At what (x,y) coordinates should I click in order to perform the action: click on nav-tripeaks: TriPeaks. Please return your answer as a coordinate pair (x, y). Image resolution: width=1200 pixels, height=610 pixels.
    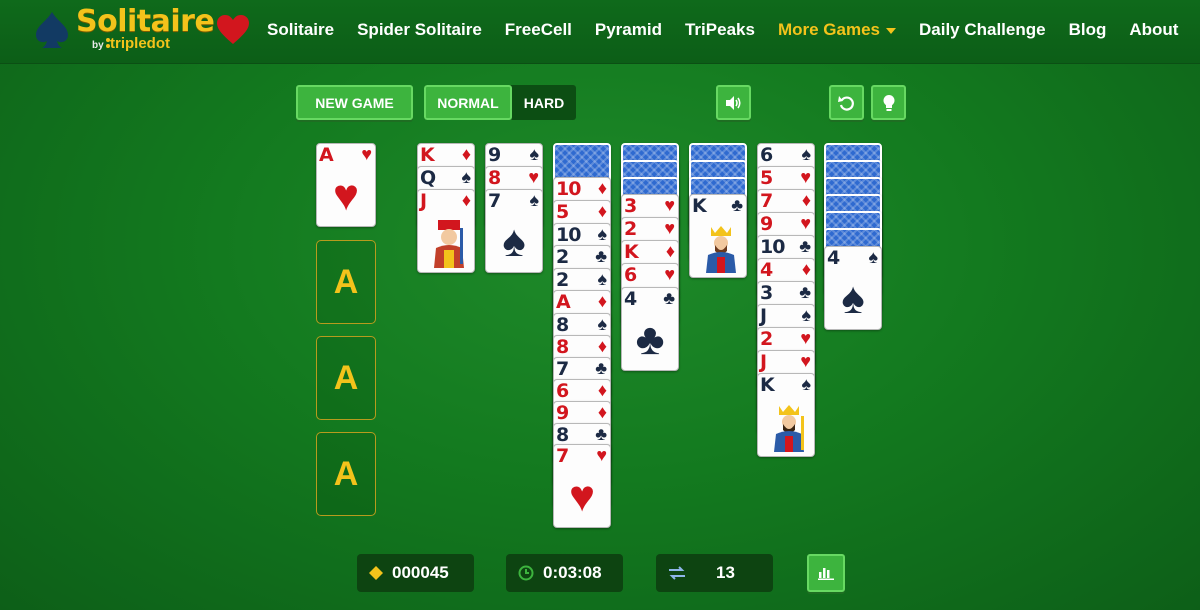
    Looking at the image, I should click on (720, 30).